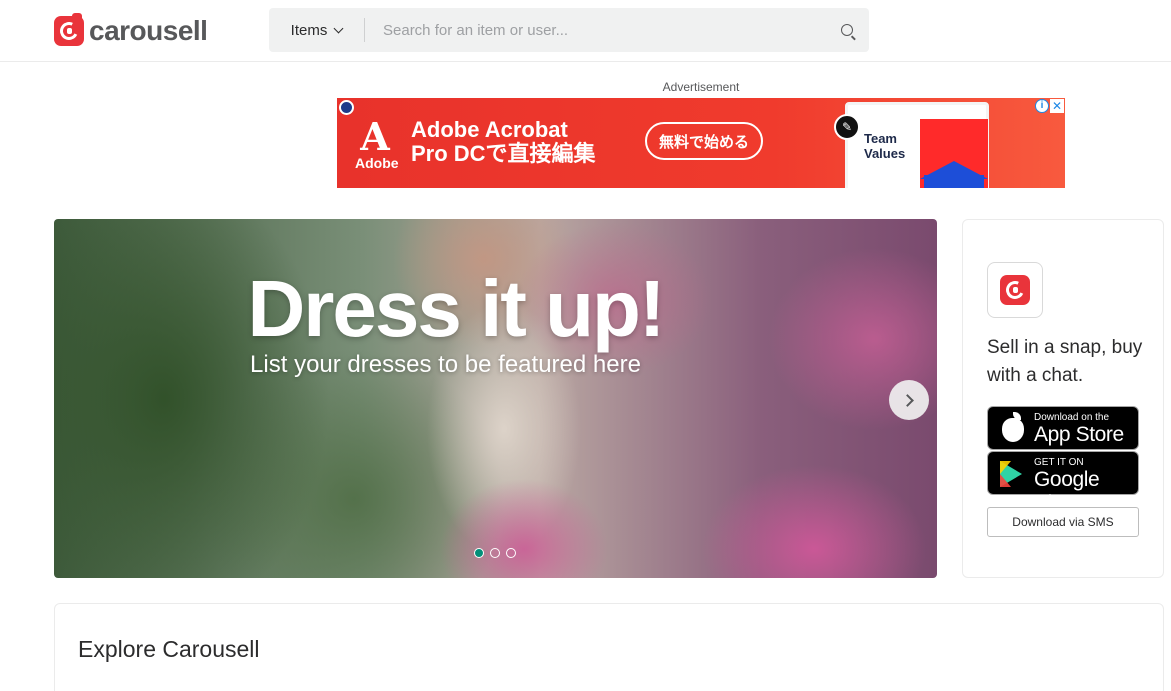 This screenshot has width=1171, height=691. What do you see at coordinates (595, 30) in the screenshot?
I see `search-input` at bounding box center [595, 30].